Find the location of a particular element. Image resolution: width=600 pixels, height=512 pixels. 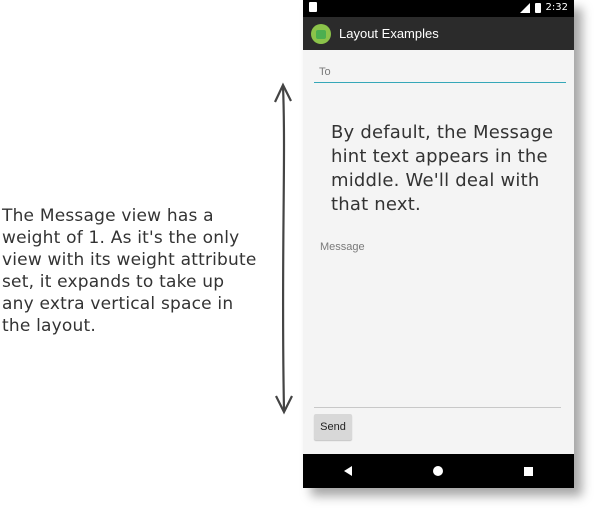

home-button is located at coordinates (438, 471).